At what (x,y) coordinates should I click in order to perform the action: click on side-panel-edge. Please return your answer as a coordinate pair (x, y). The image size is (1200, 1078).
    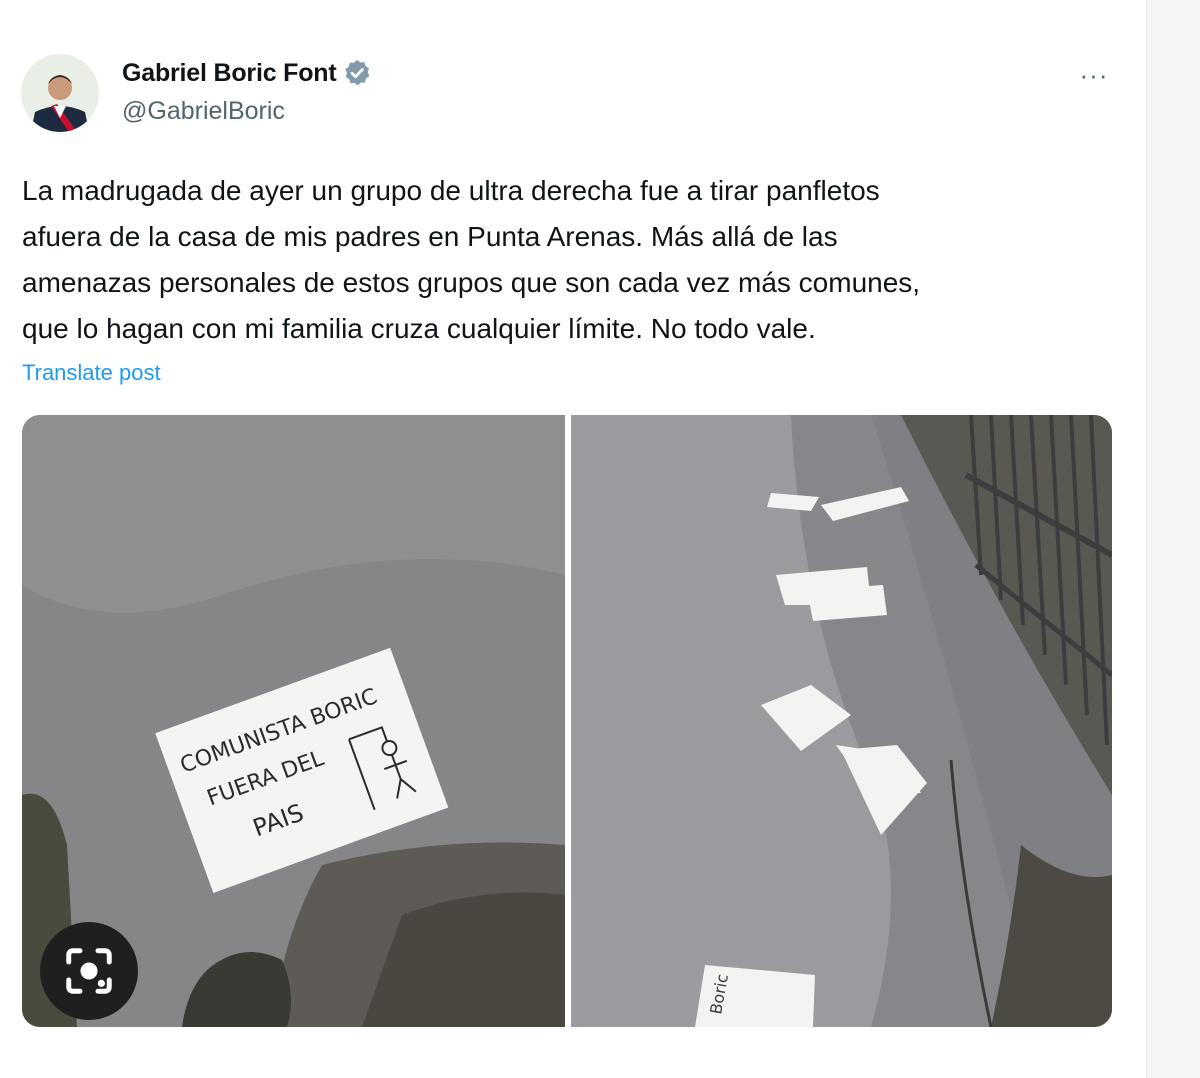
    Looking at the image, I should click on (1173, 539).